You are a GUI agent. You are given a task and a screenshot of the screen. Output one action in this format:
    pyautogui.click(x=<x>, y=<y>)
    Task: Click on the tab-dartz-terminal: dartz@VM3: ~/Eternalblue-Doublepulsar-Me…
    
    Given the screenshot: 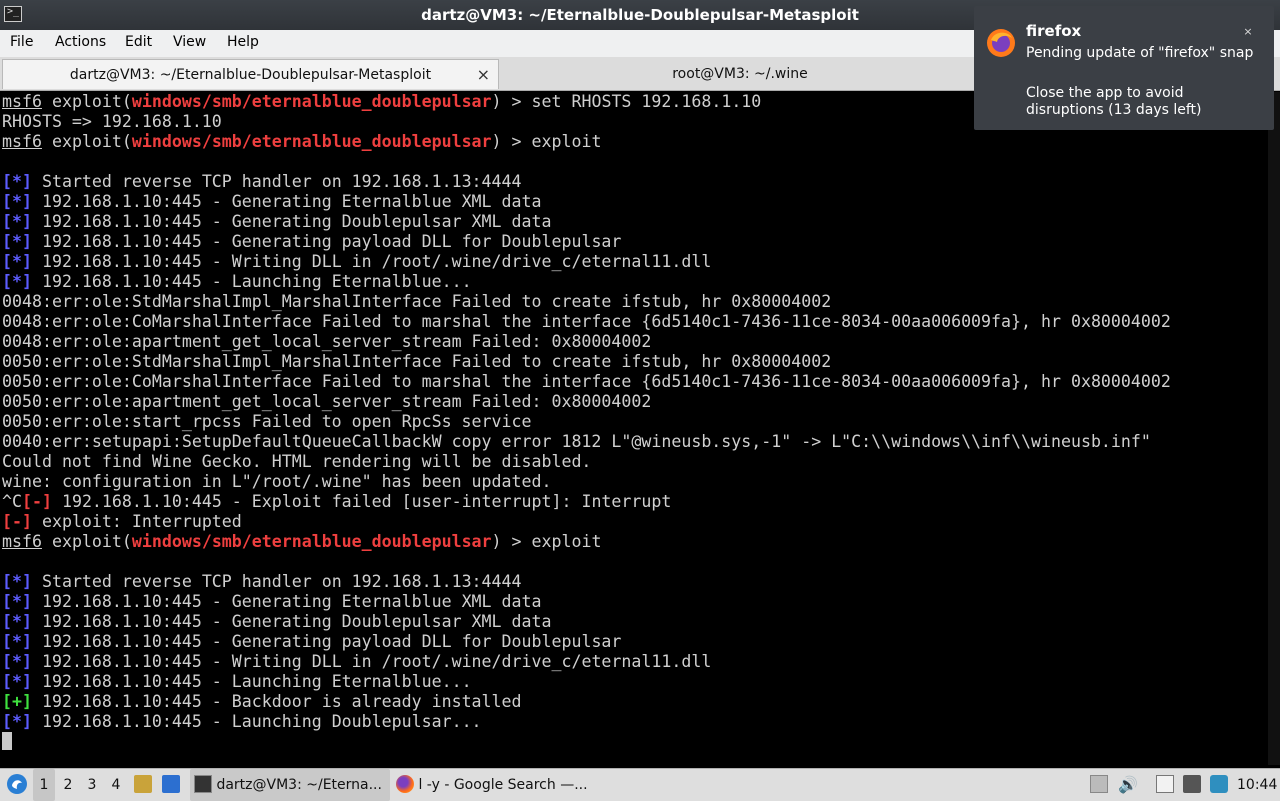 What is the action you would take?
    pyautogui.click(x=250, y=74)
    